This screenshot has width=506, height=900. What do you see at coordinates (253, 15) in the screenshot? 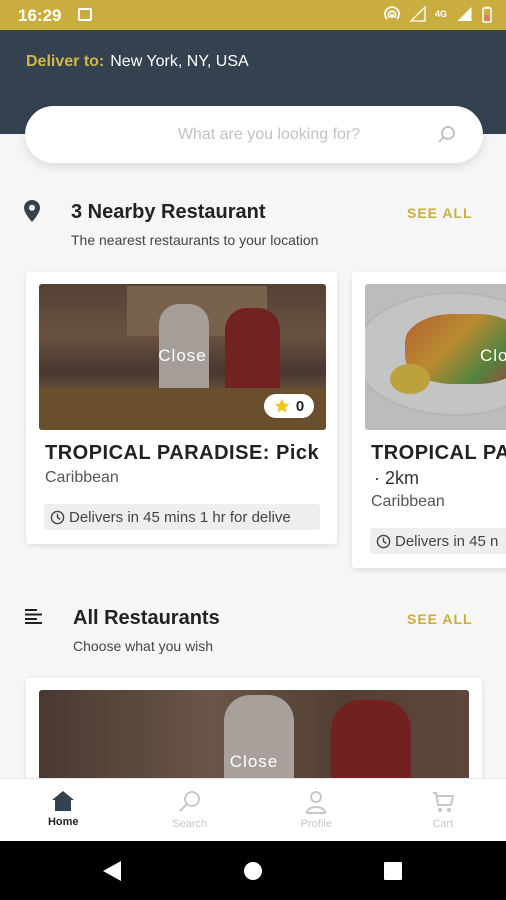
I see `status-bar: 16:29 4G` at bounding box center [253, 15].